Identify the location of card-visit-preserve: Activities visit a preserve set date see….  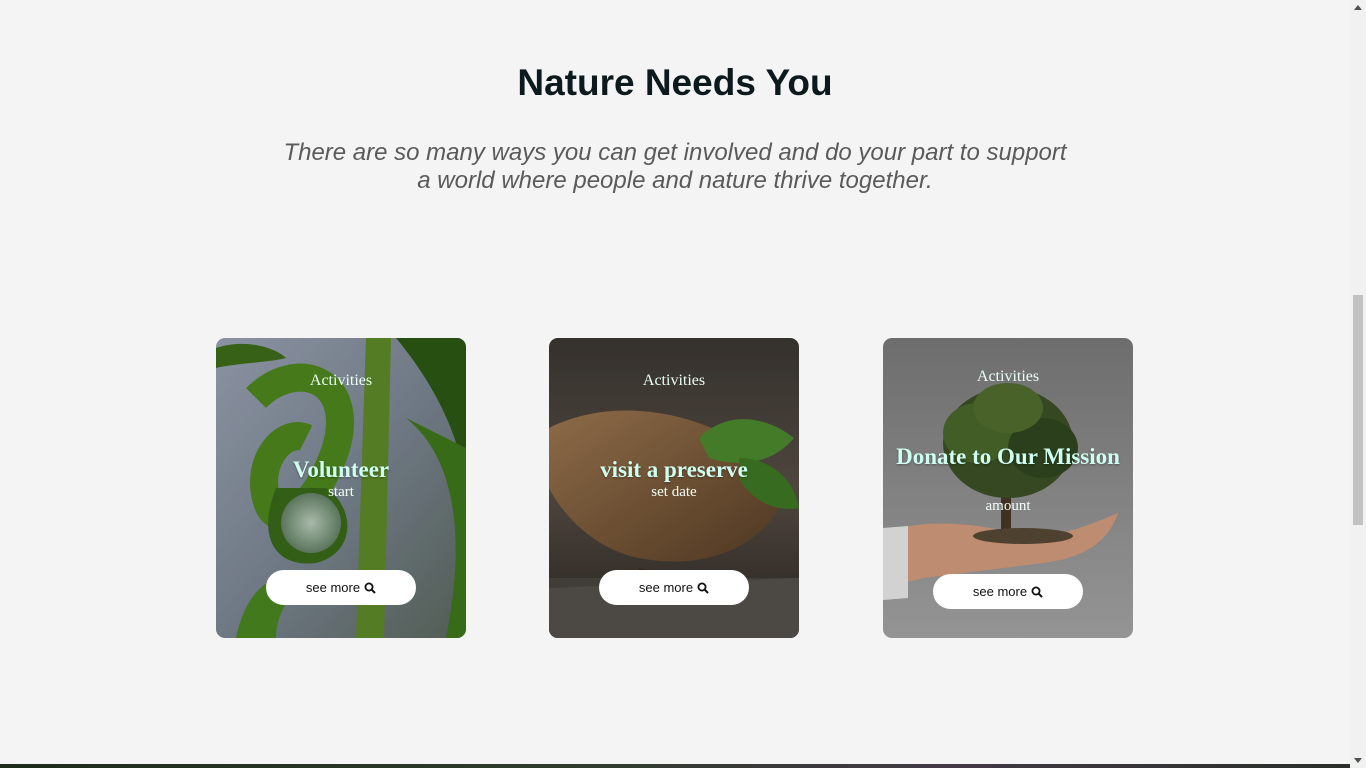
(674, 488).